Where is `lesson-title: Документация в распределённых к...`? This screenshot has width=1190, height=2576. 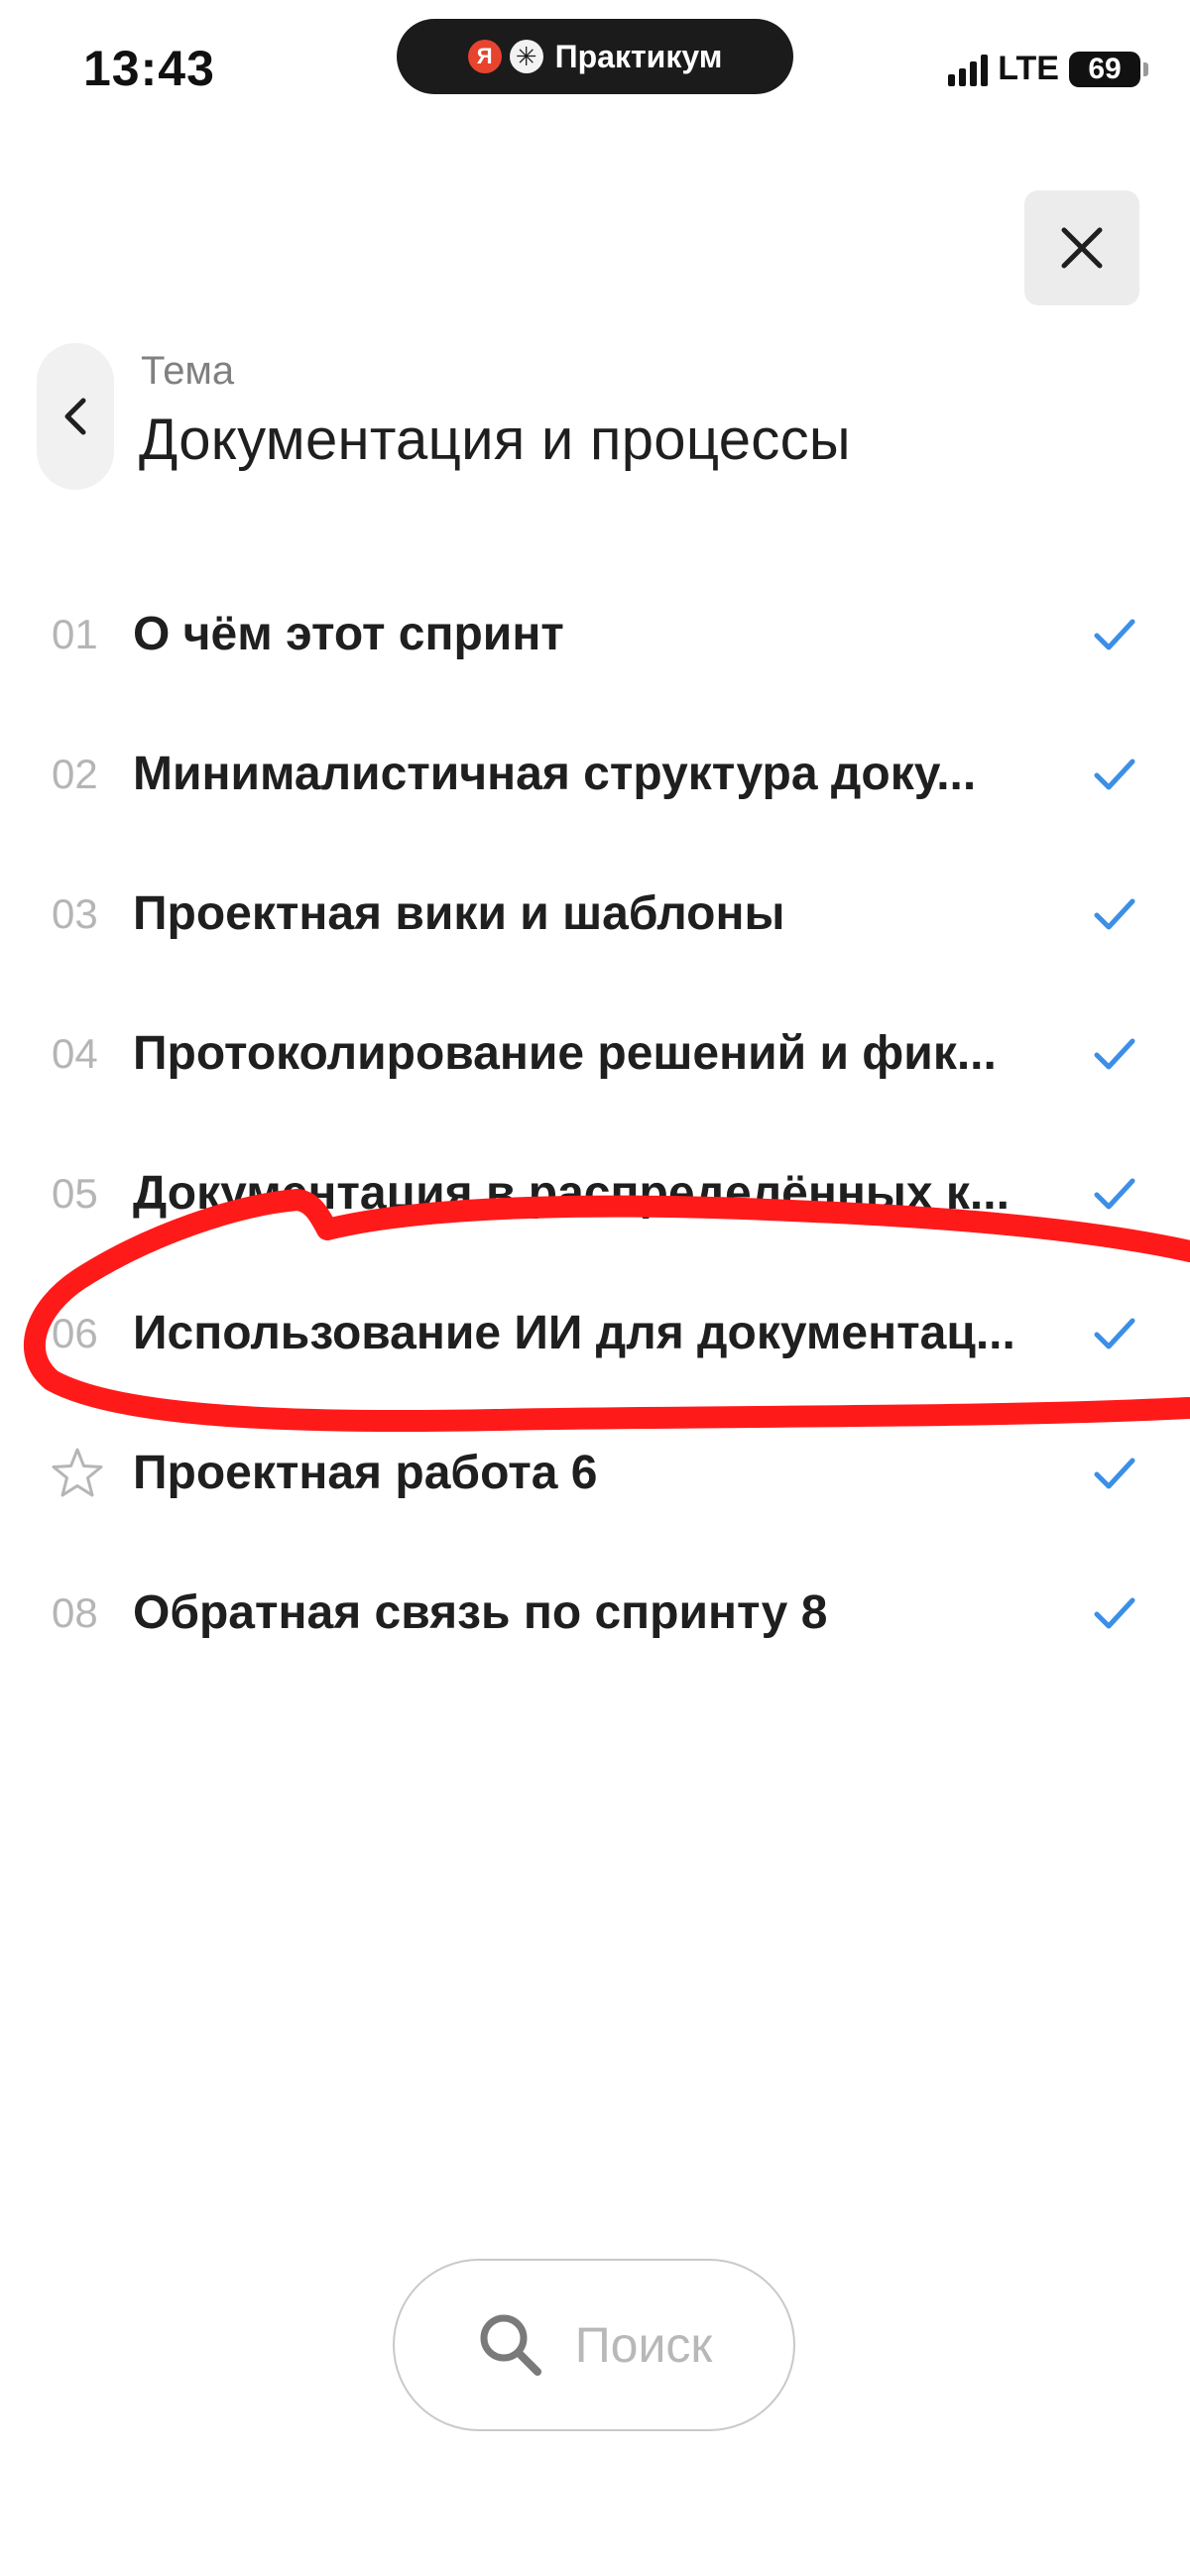 lesson-title: Документация в распределённых к... is located at coordinates (571, 1193).